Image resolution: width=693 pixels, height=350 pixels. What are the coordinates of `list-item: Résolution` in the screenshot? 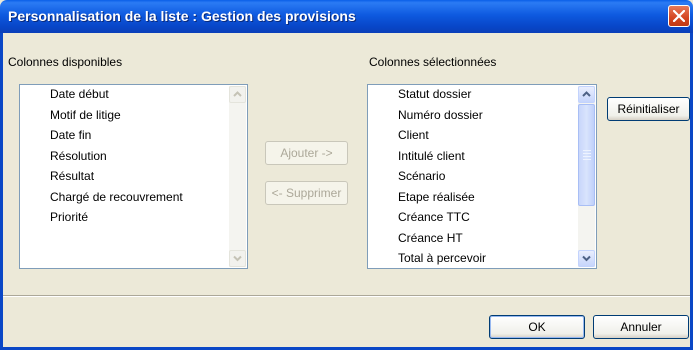 It's located at (101, 157).